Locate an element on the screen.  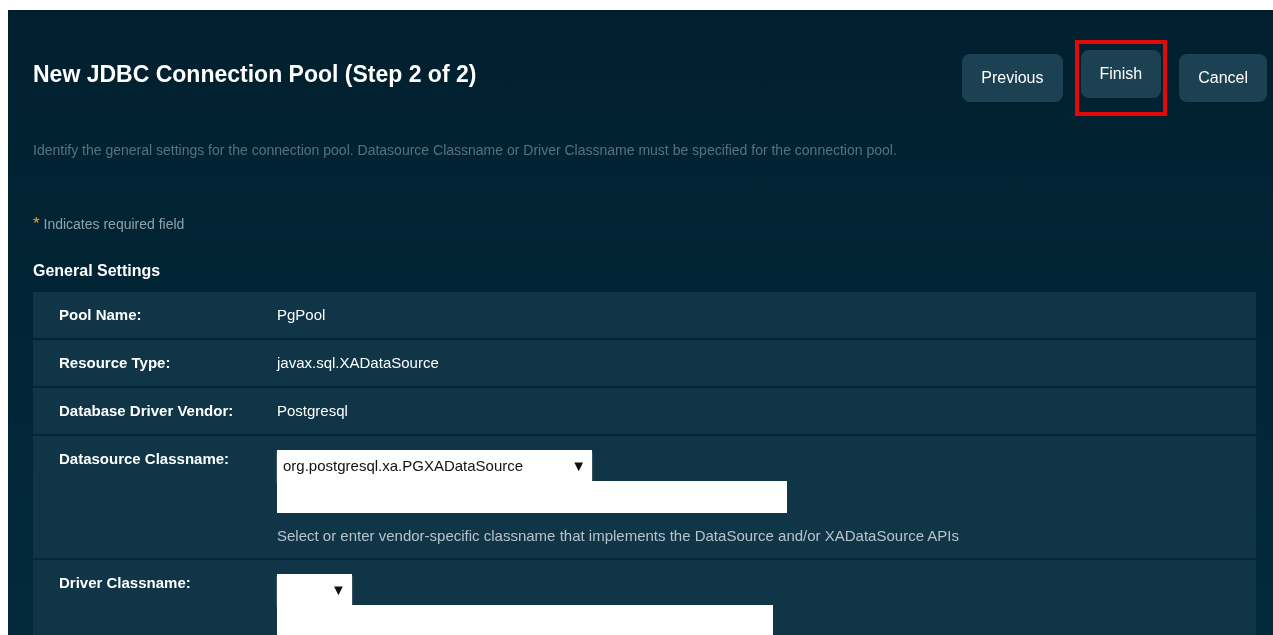
page-title: New JDBC Connection Pool (Step 2 of 2) is located at coordinates (255, 74).